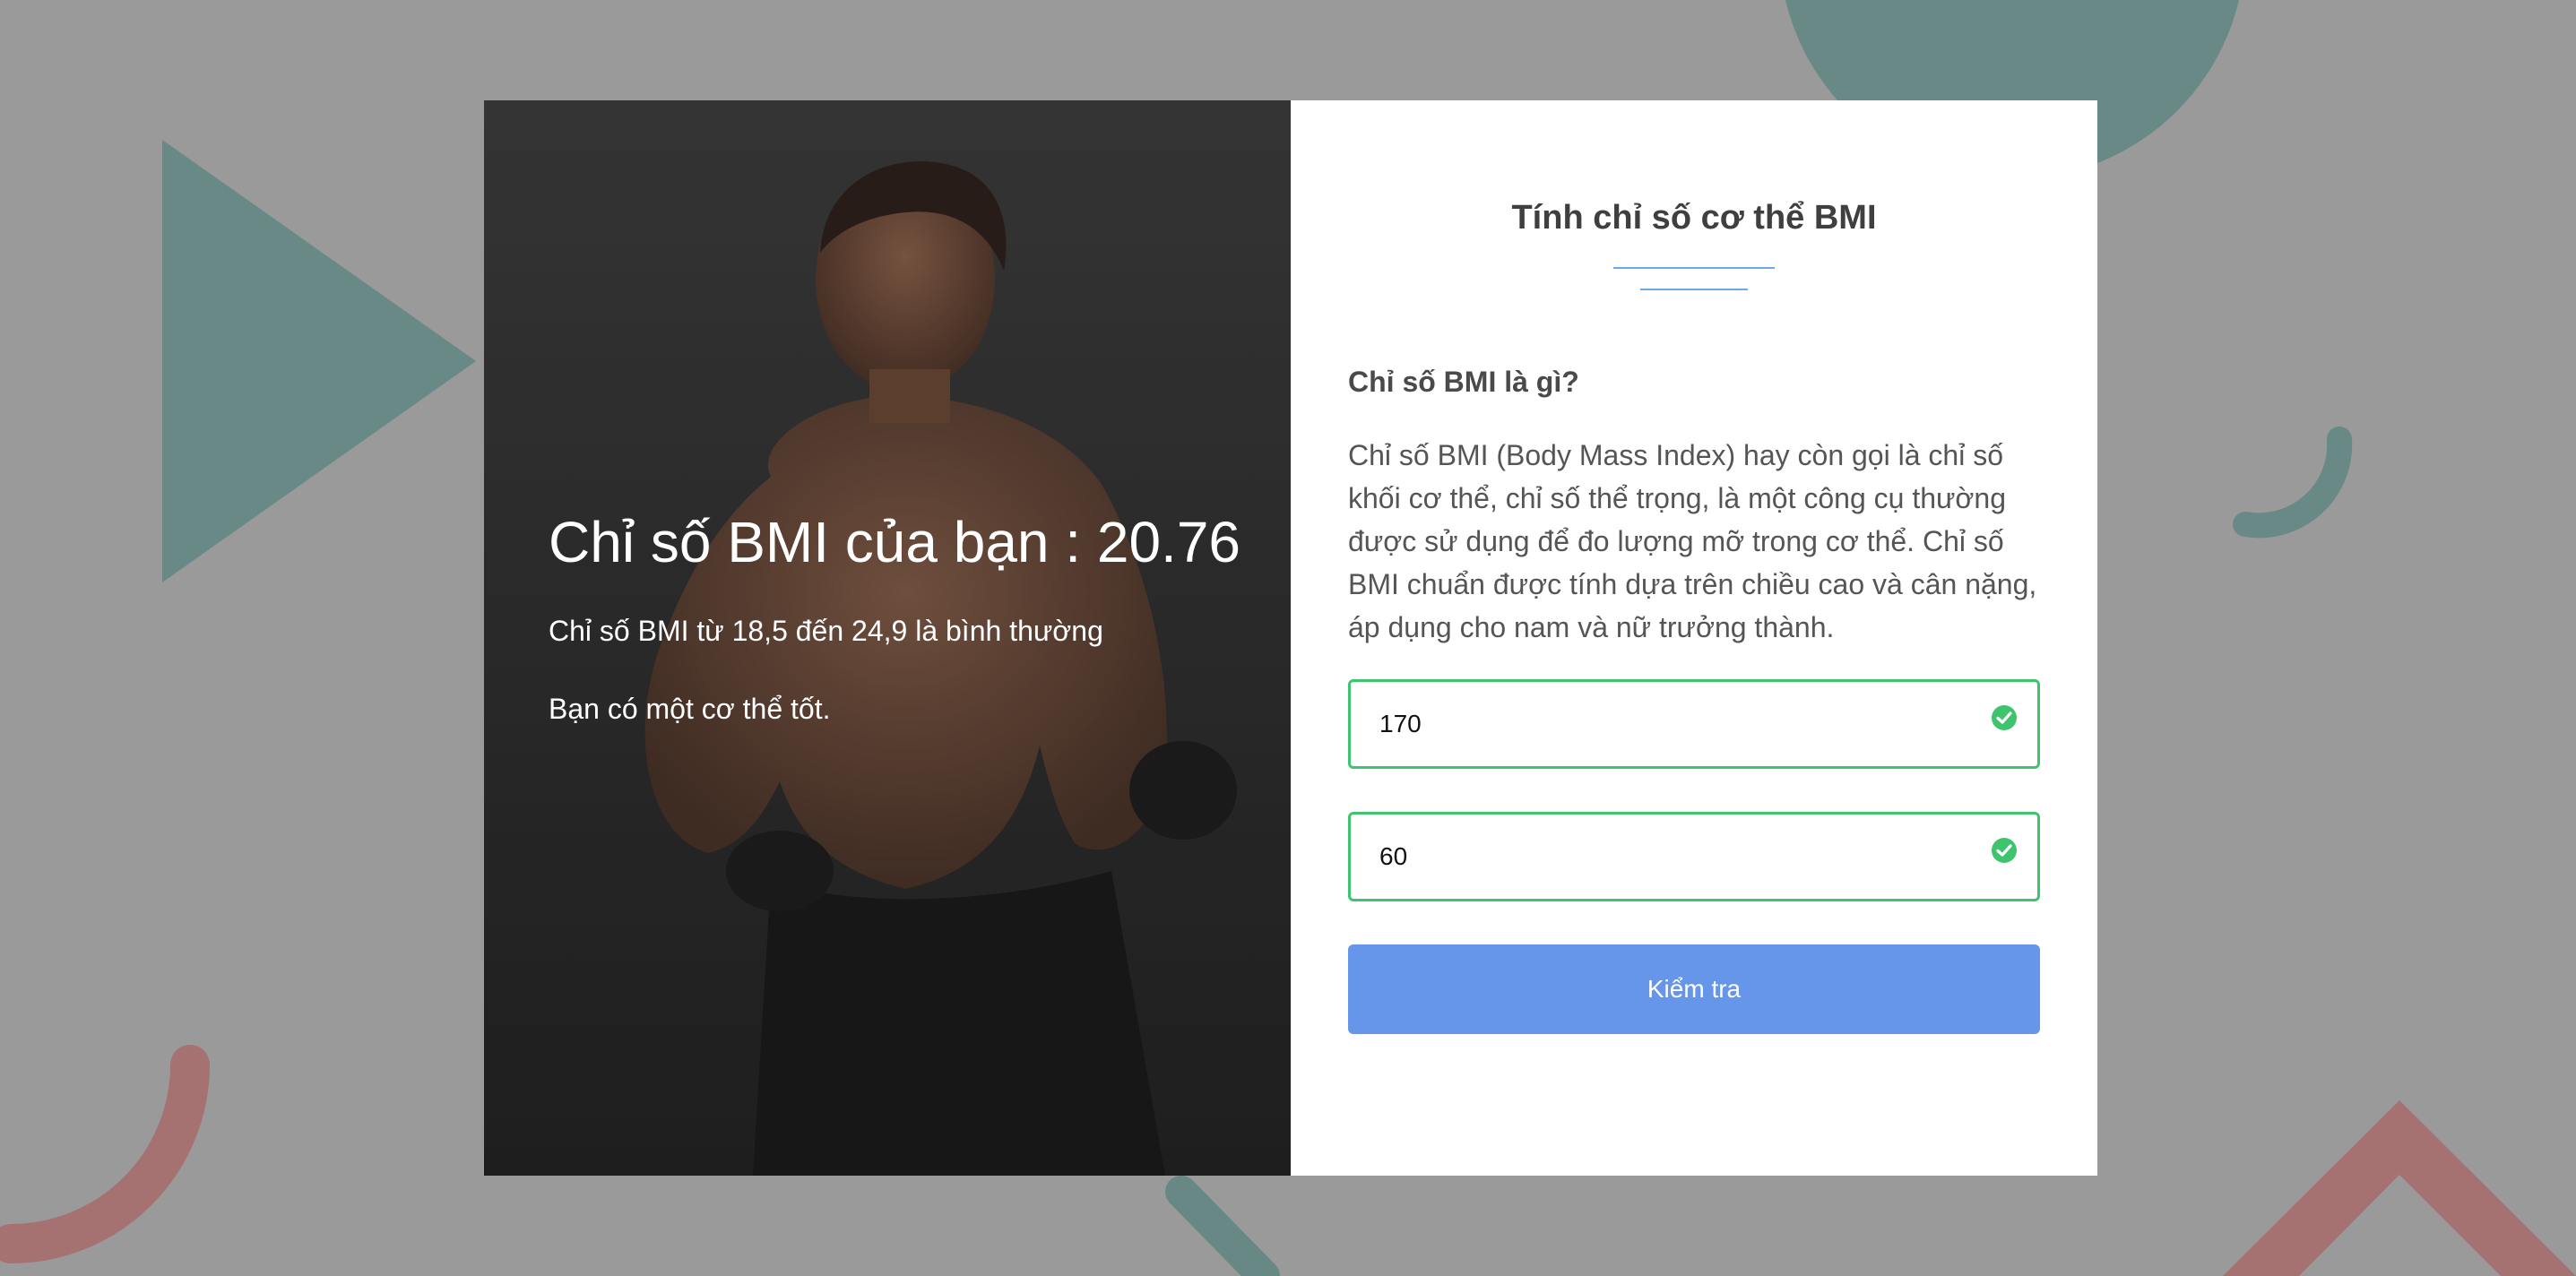 The width and height of the screenshot is (2576, 1276). I want to click on teal-triangle-shape, so click(319, 361).